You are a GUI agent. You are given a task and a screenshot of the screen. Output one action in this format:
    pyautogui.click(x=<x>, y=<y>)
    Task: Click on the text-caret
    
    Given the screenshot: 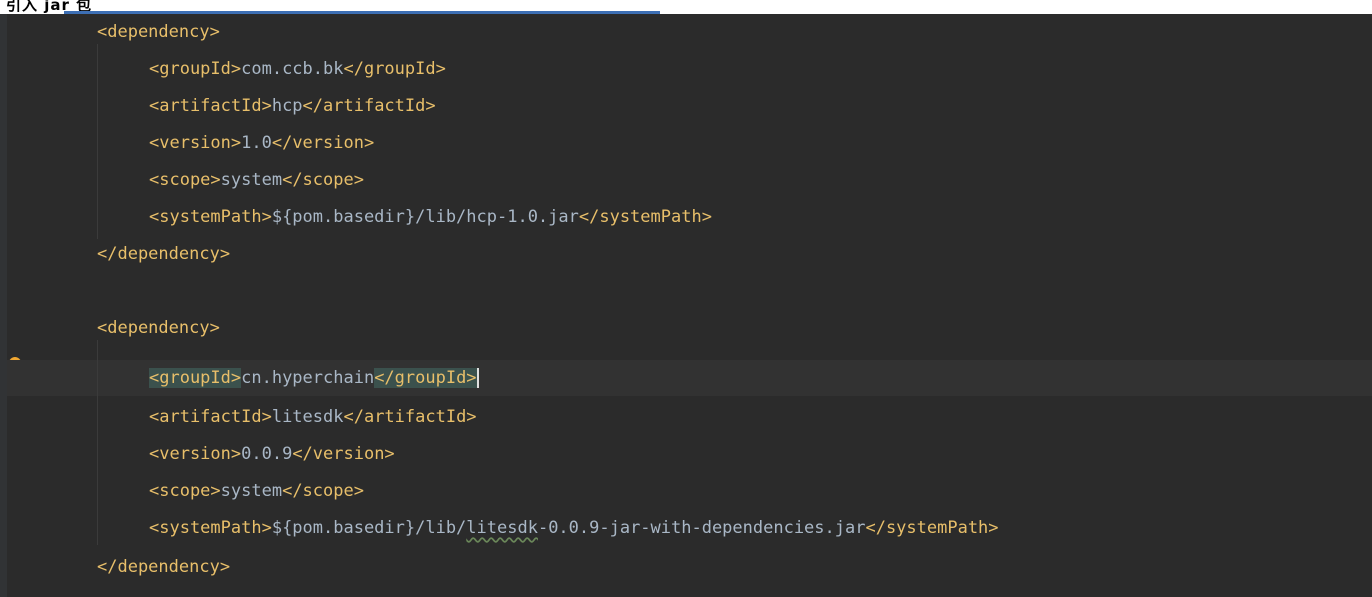 What is the action you would take?
    pyautogui.click(x=477, y=378)
    